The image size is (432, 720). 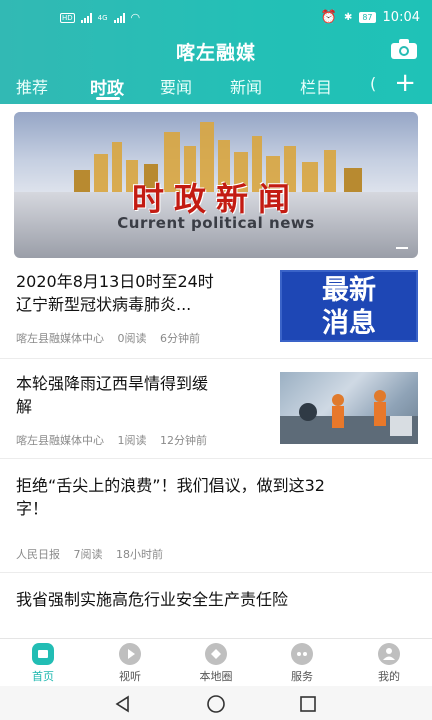 I want to click on nav-label: 服务, so click(x=302, y=676).